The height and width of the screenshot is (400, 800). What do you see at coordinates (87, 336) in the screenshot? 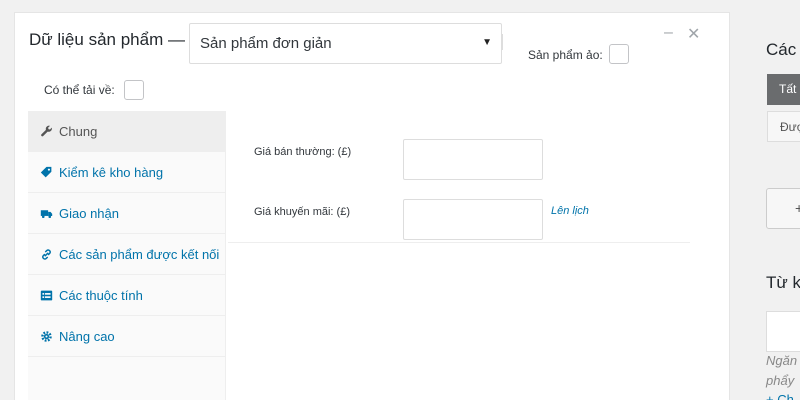
I see `tab-advanced-label: Nâng cao` at bounding box center [87, 336].